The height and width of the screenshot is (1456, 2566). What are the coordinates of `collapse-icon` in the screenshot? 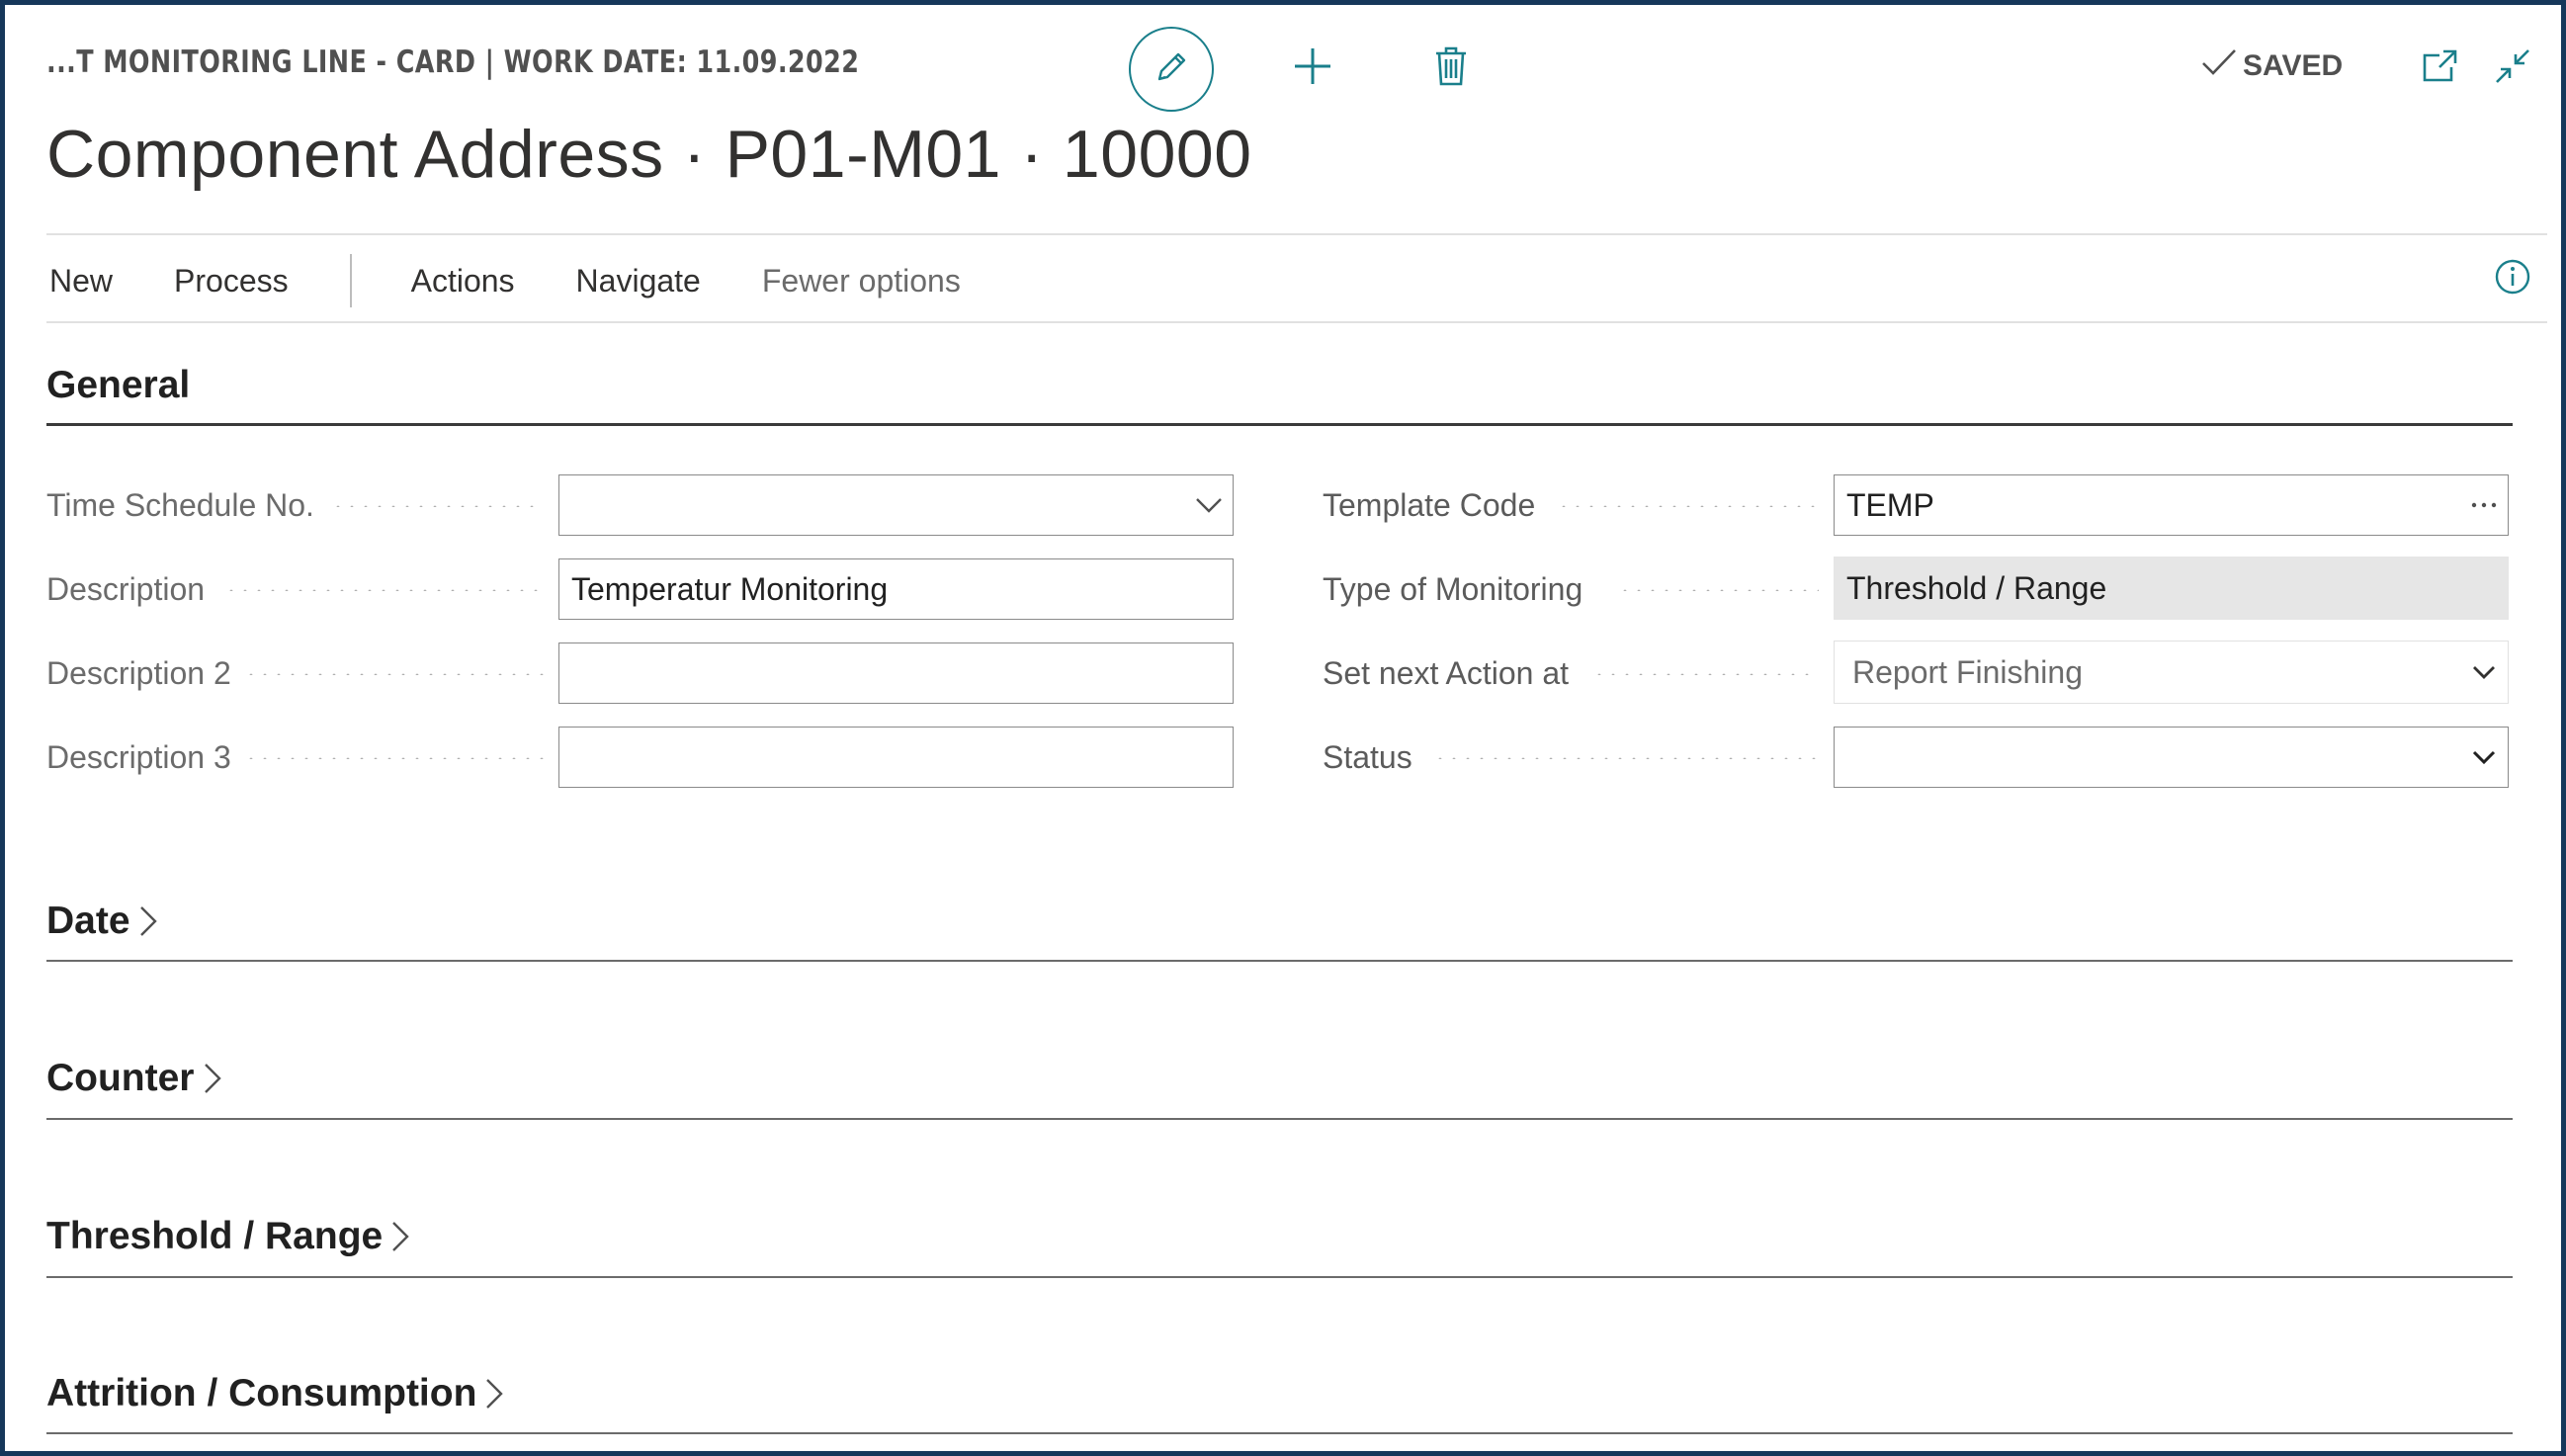 It's located at (2512, 68).